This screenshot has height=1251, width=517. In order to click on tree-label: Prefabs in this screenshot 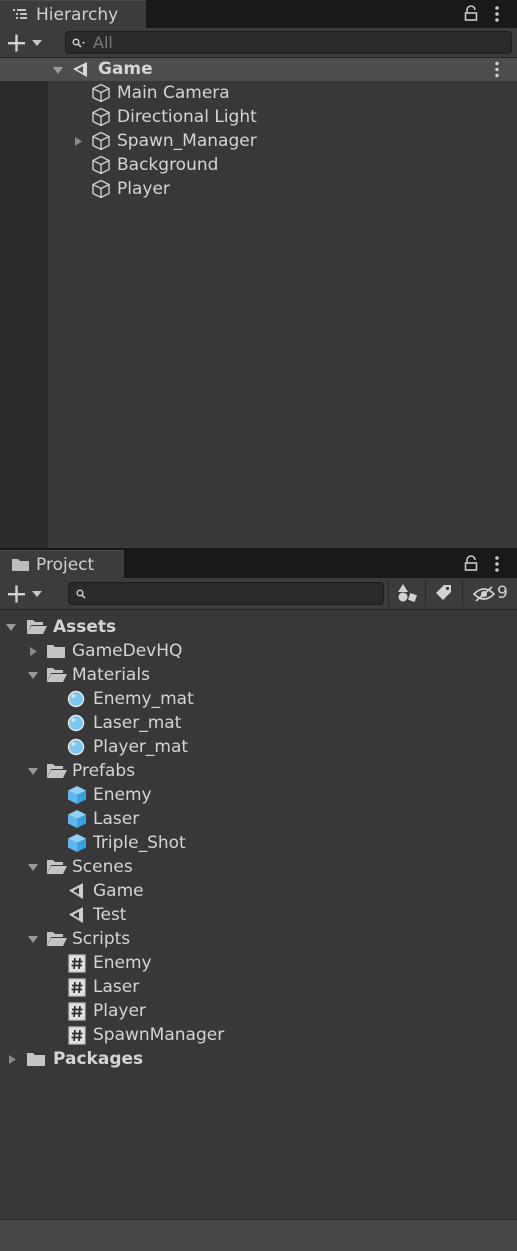, I will do `click(104, 771)`.